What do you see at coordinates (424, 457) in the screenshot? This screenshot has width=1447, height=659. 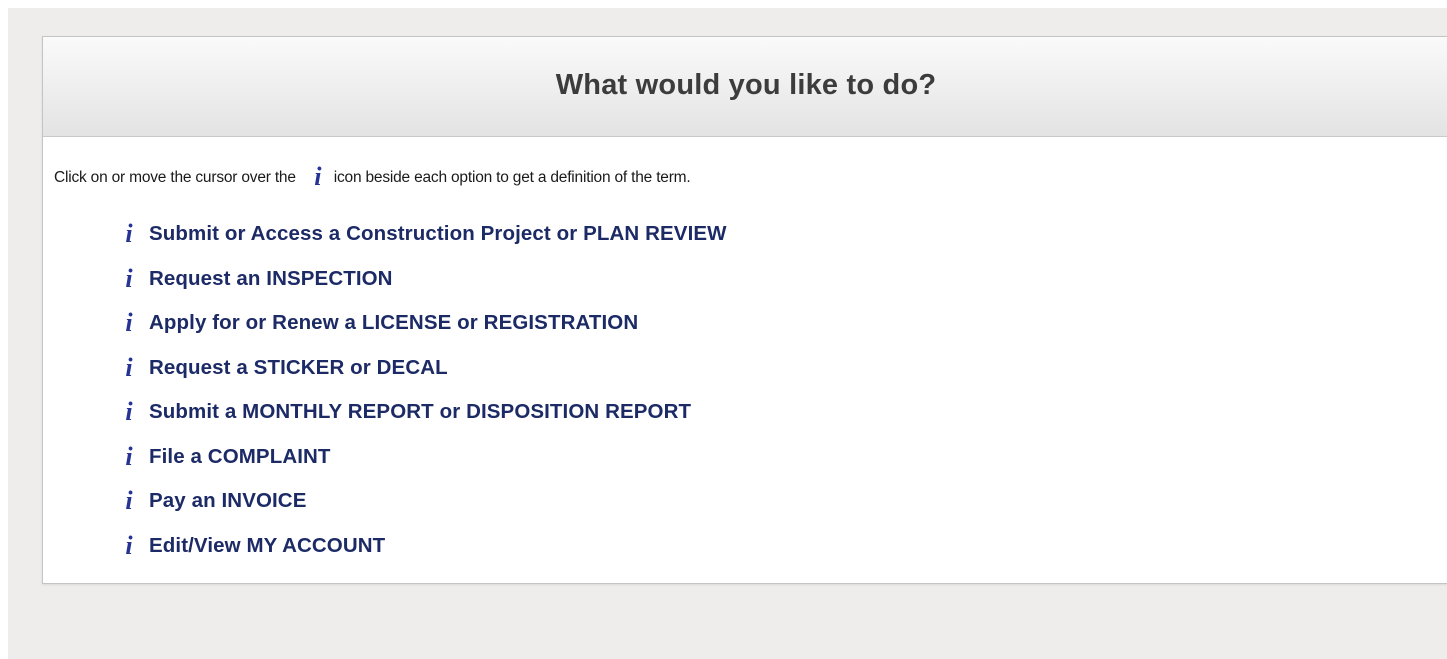 I see `option-complaint: i File a COMPLAINT` at bounding box center [424, 457].